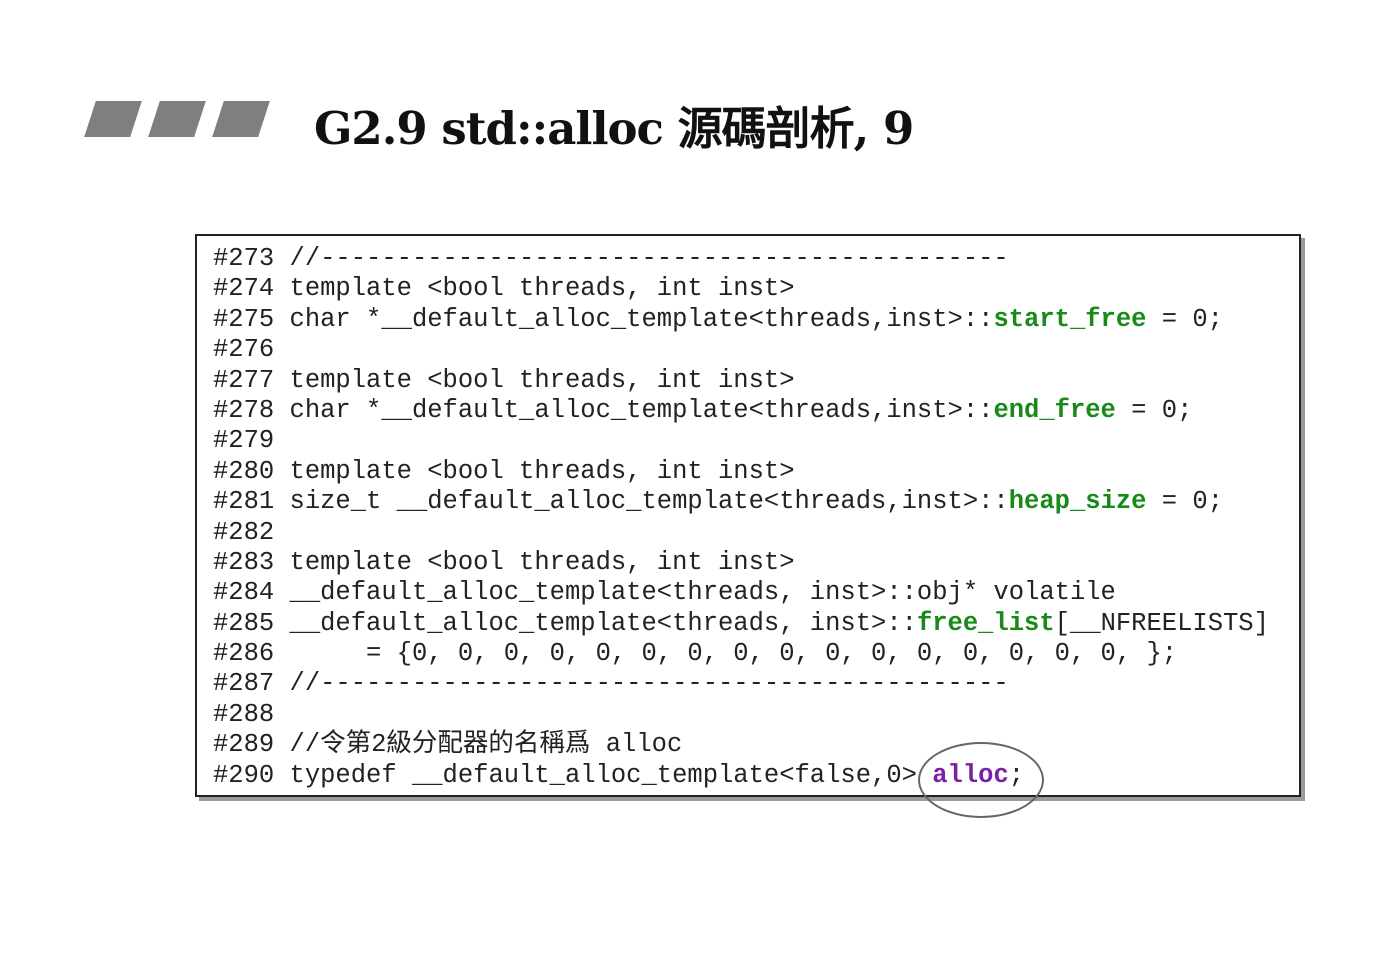 This screenshot has width=1392, height=958. I want to click on code-line: #289 //令第2級分配器的名稱爲 alloc, so click(741, 745).